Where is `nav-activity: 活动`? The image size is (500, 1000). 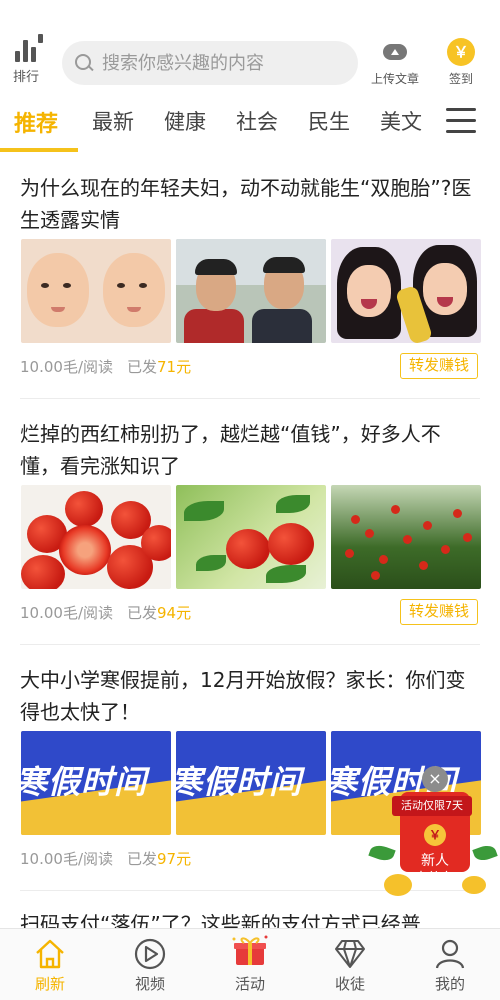 nav-activity: 活动 is located at coordinates (250, 964).